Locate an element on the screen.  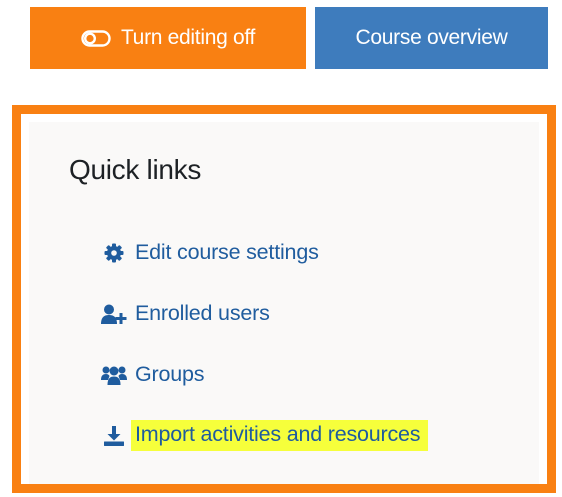
import-activities-label: Import activities and resources is located at coordinates (280, 435).